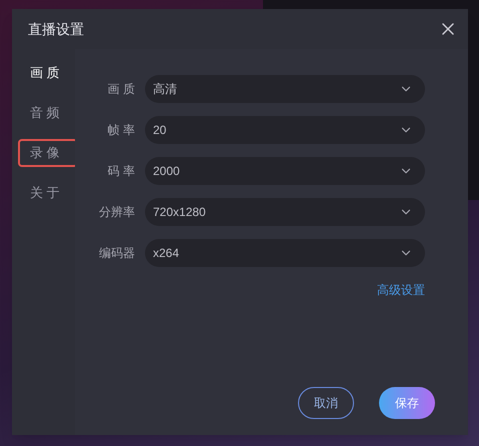 The height and width of the screenshot is (446, 479). I want to click on select-field: 2000, so click(285, 171).